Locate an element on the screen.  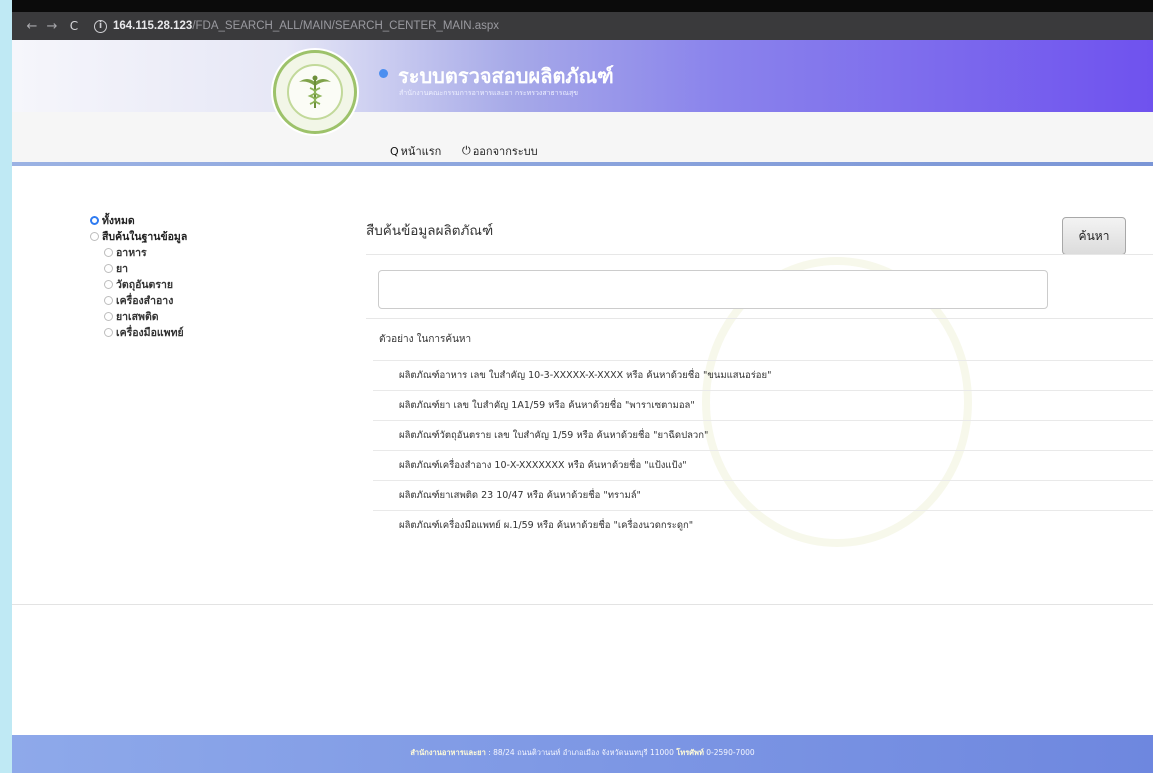
url-host: 164.115.28.123 is located at coordinates (153, 26).